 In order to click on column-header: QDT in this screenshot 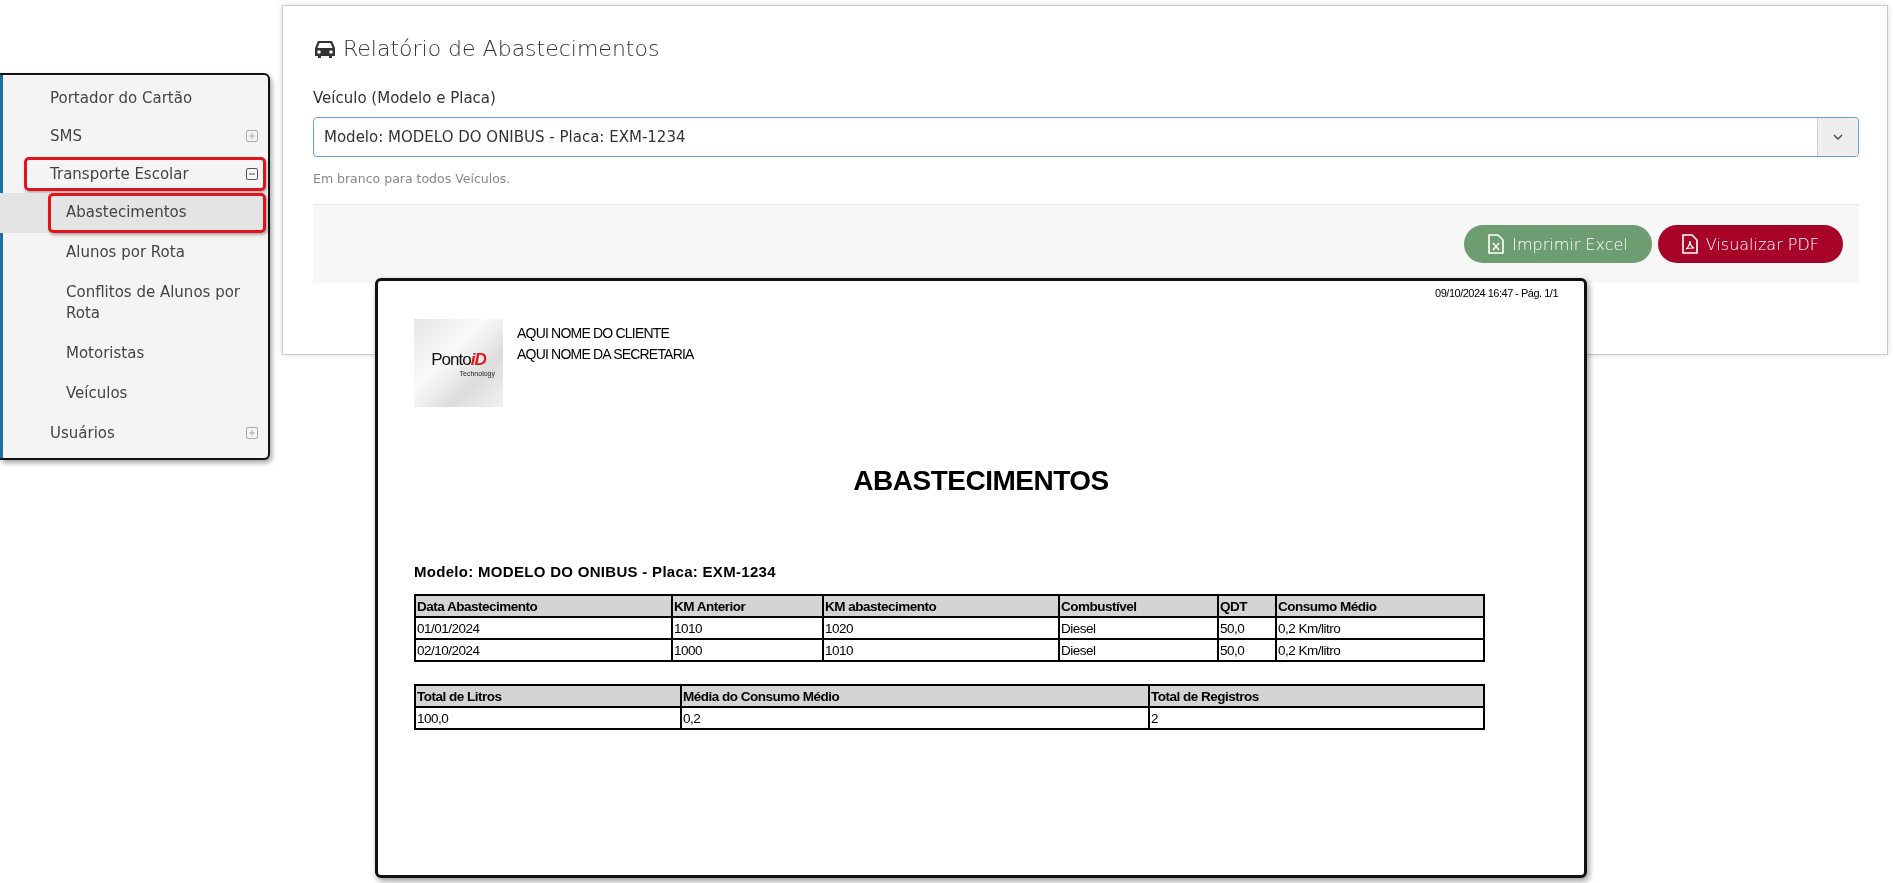, I will do `click(1247, 606)`.